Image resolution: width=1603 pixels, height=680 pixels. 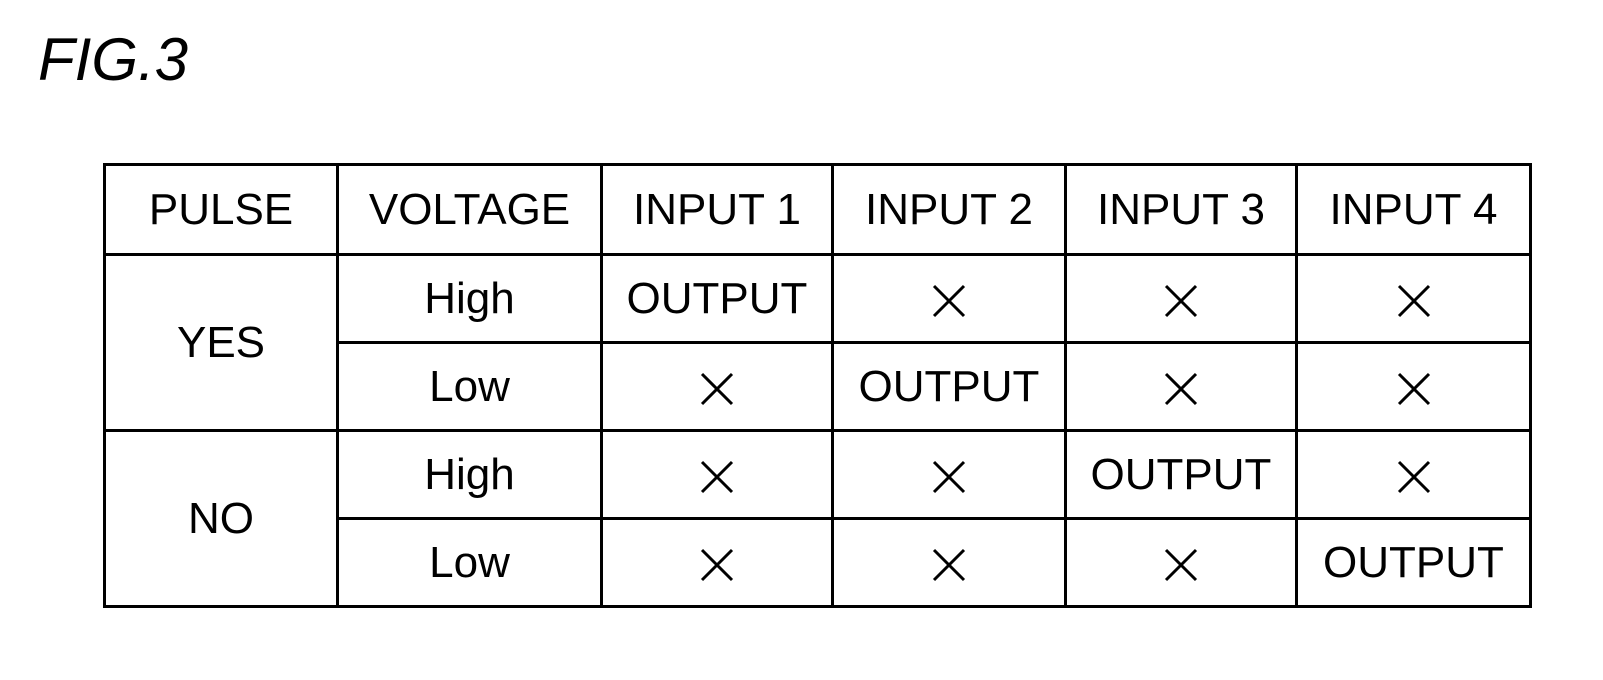 What do you see at coordinates (717, 209) in the screenshot?
I see `header-input-1: INPUT 1` at bounding box center [717, 209].